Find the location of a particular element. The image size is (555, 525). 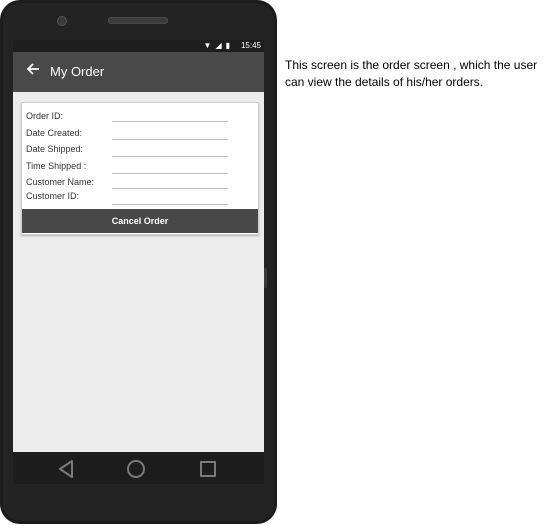

earpiece-speaker is located at coordinates (138, 20).